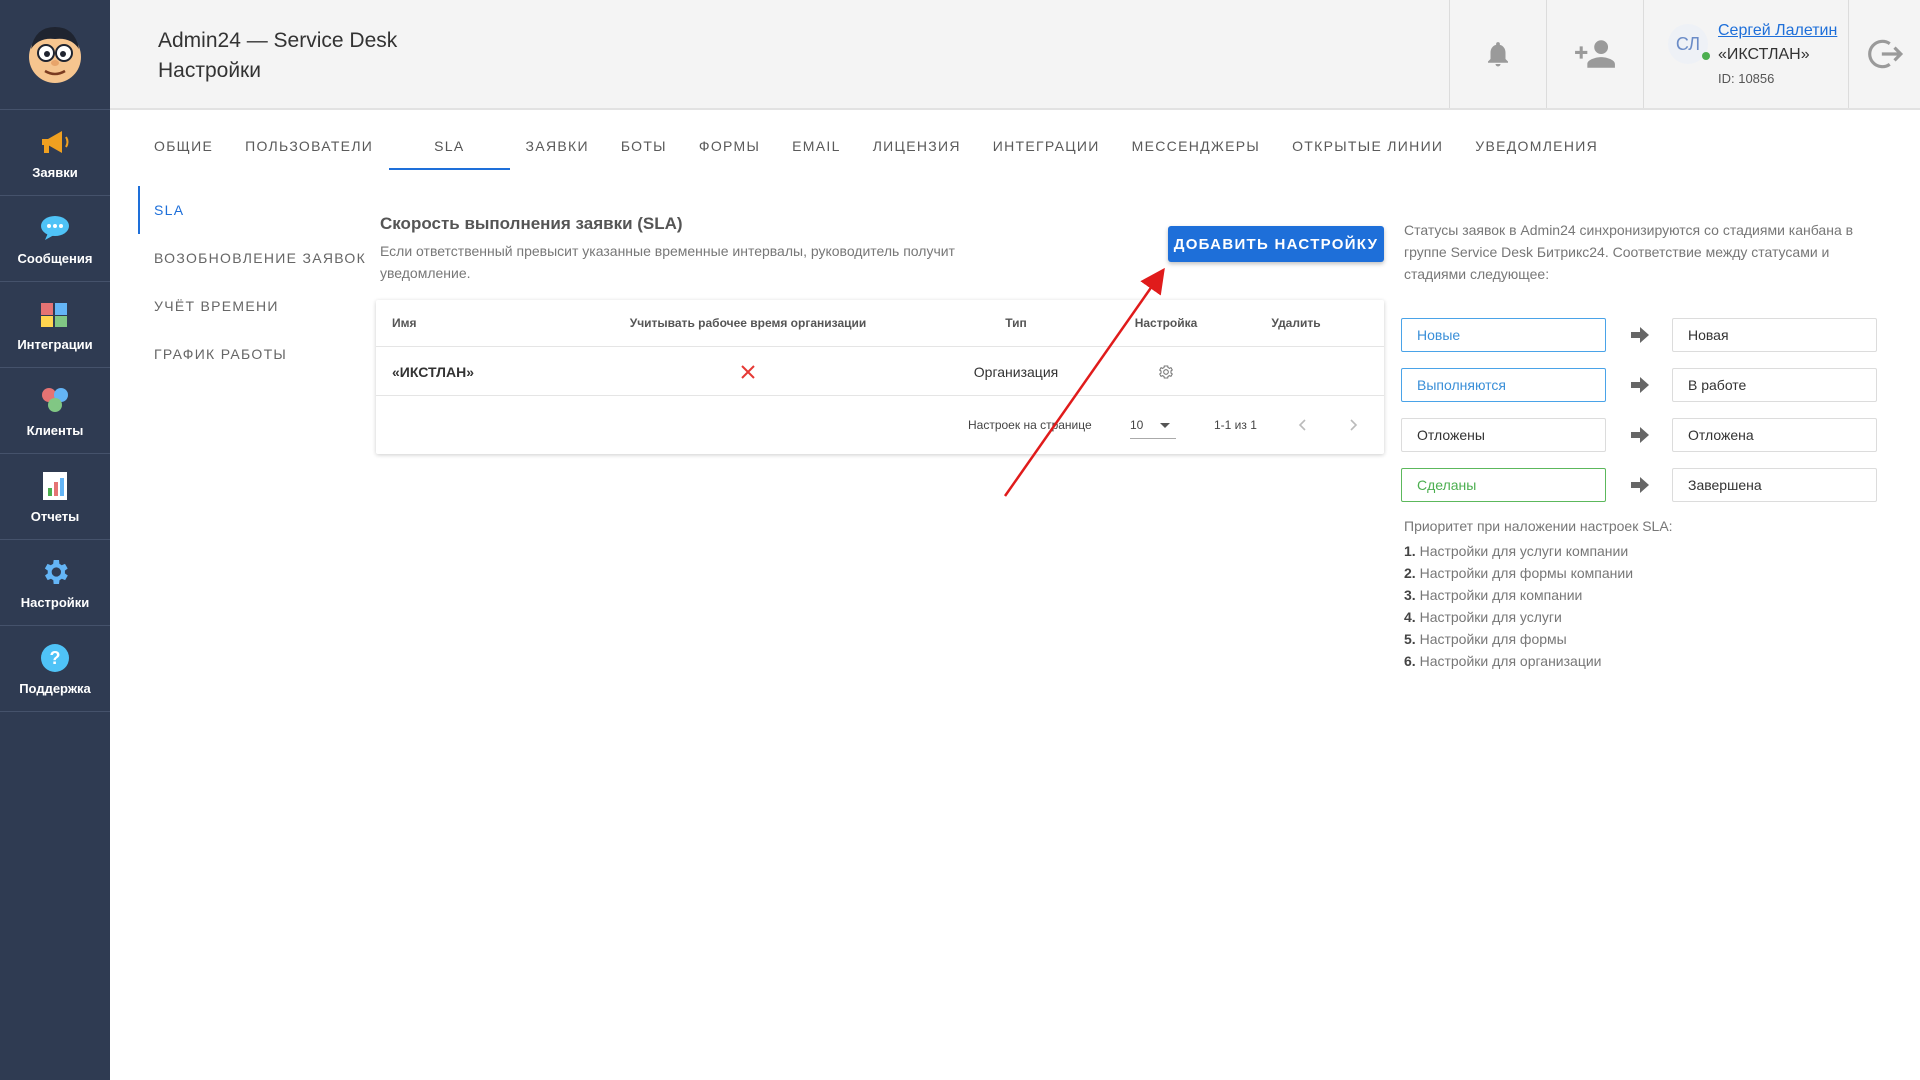 The image size is (1920, 1080). What do you see at coordinates (1016, 323) in the screenshot?
I see `column-header-type: Тип` at bounding box center [1016, 323].